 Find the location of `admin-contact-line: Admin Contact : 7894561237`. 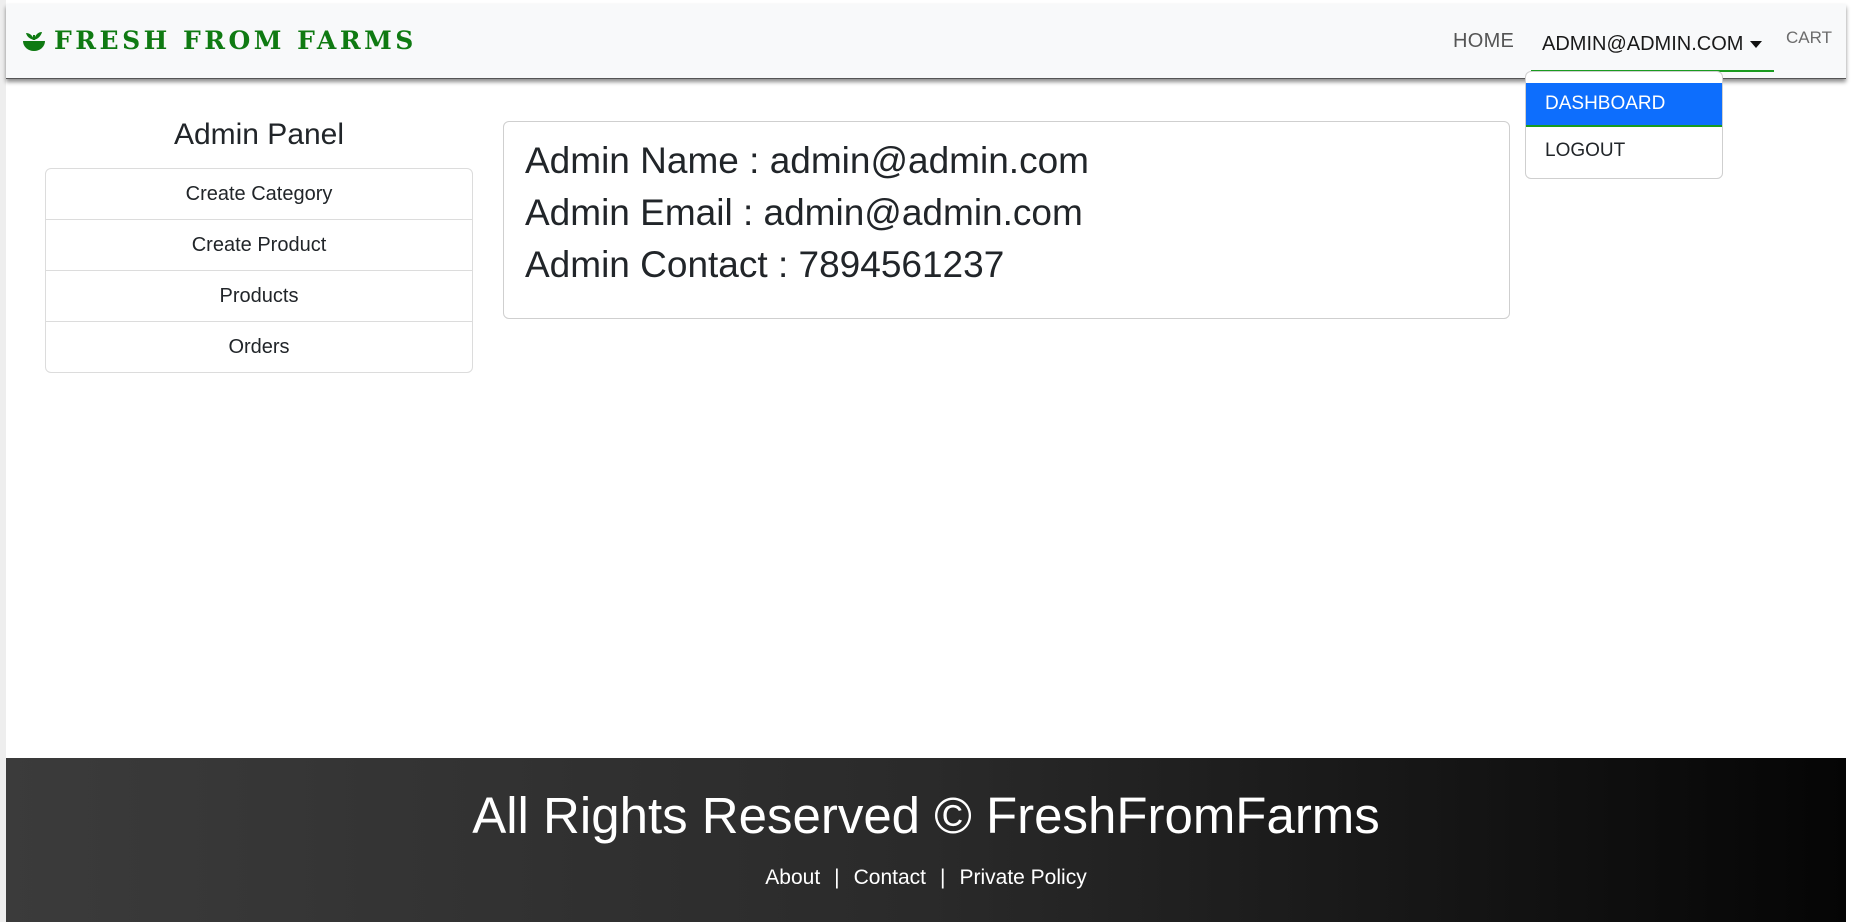

admin-contact-line: Admin Contact : 7894561237 is located at coordinates (765, 264).